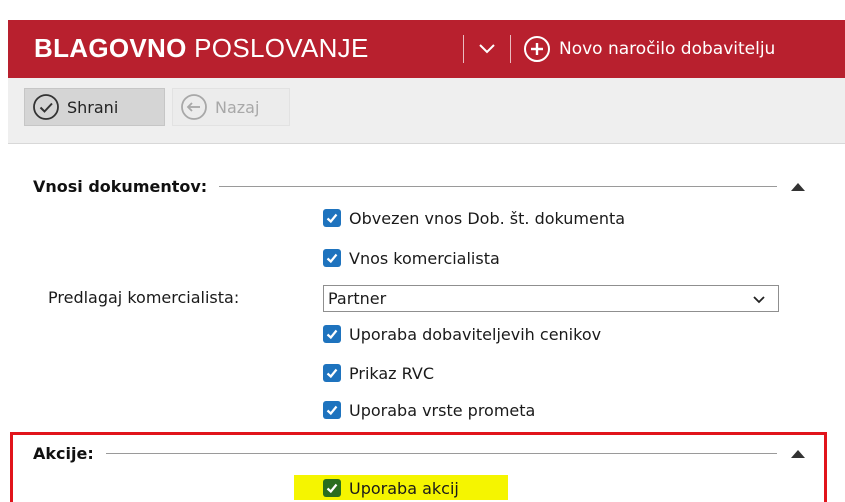  Describe the element at coordinates (551, 298) in the screenshot. I see `sales-rep-select: Partner` at that location.